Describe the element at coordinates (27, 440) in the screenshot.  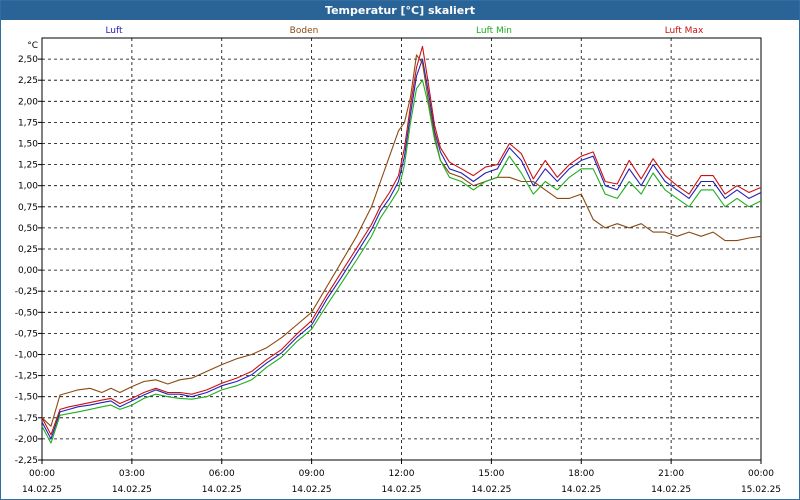
I see `y-tick-label: -2,00` at that location.